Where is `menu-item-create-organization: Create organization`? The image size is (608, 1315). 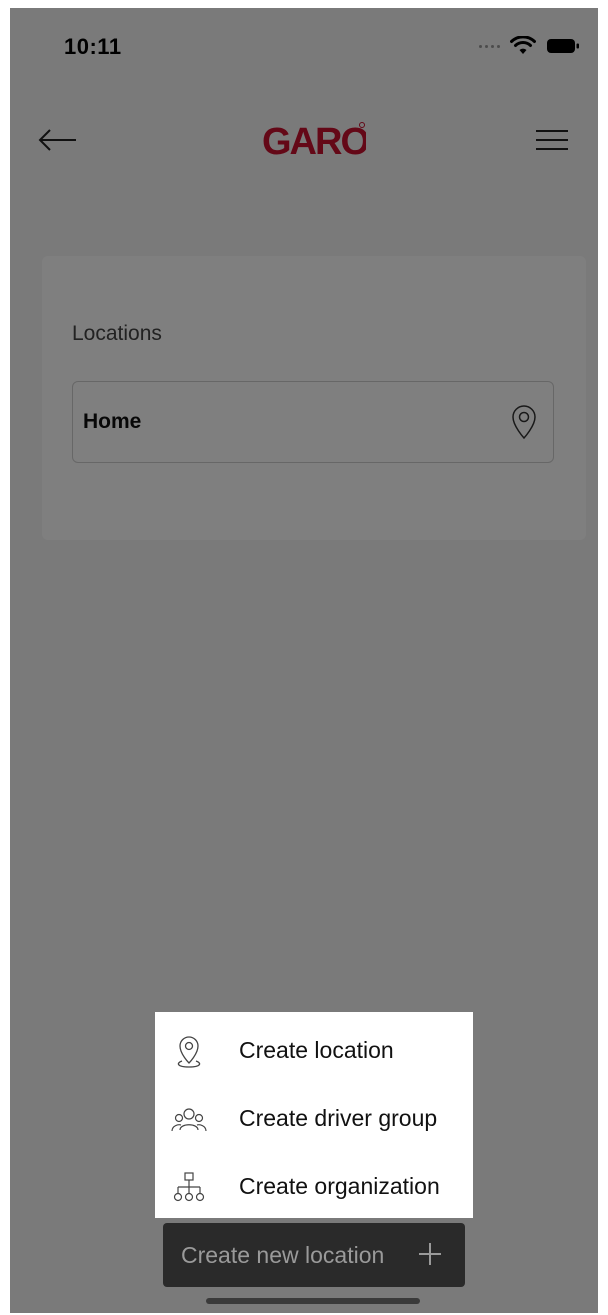 menu-item-create-organization: Create organization is located at coordinates (314, 1187).